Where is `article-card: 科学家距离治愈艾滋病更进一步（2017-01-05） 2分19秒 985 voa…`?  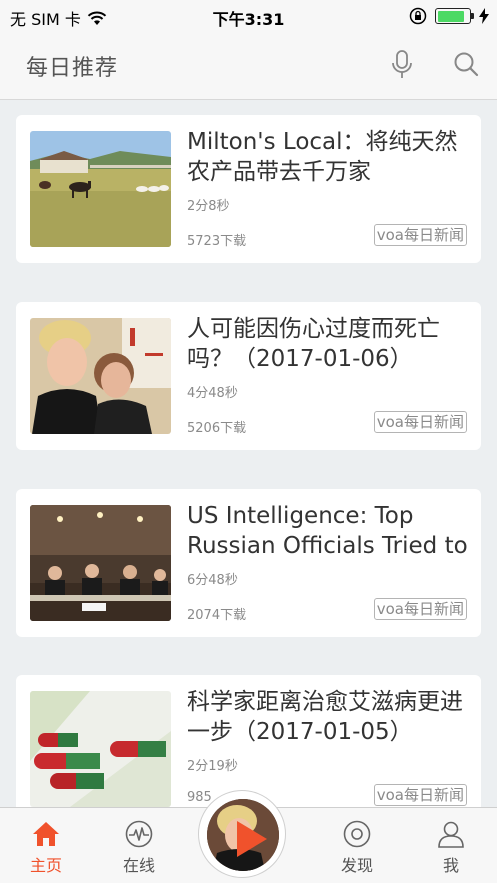 article-card: 科学家距离治愈艾滋病更进一步（2017-01-05） 2分19秒 985 voa… is located at coordinates (248, 741).